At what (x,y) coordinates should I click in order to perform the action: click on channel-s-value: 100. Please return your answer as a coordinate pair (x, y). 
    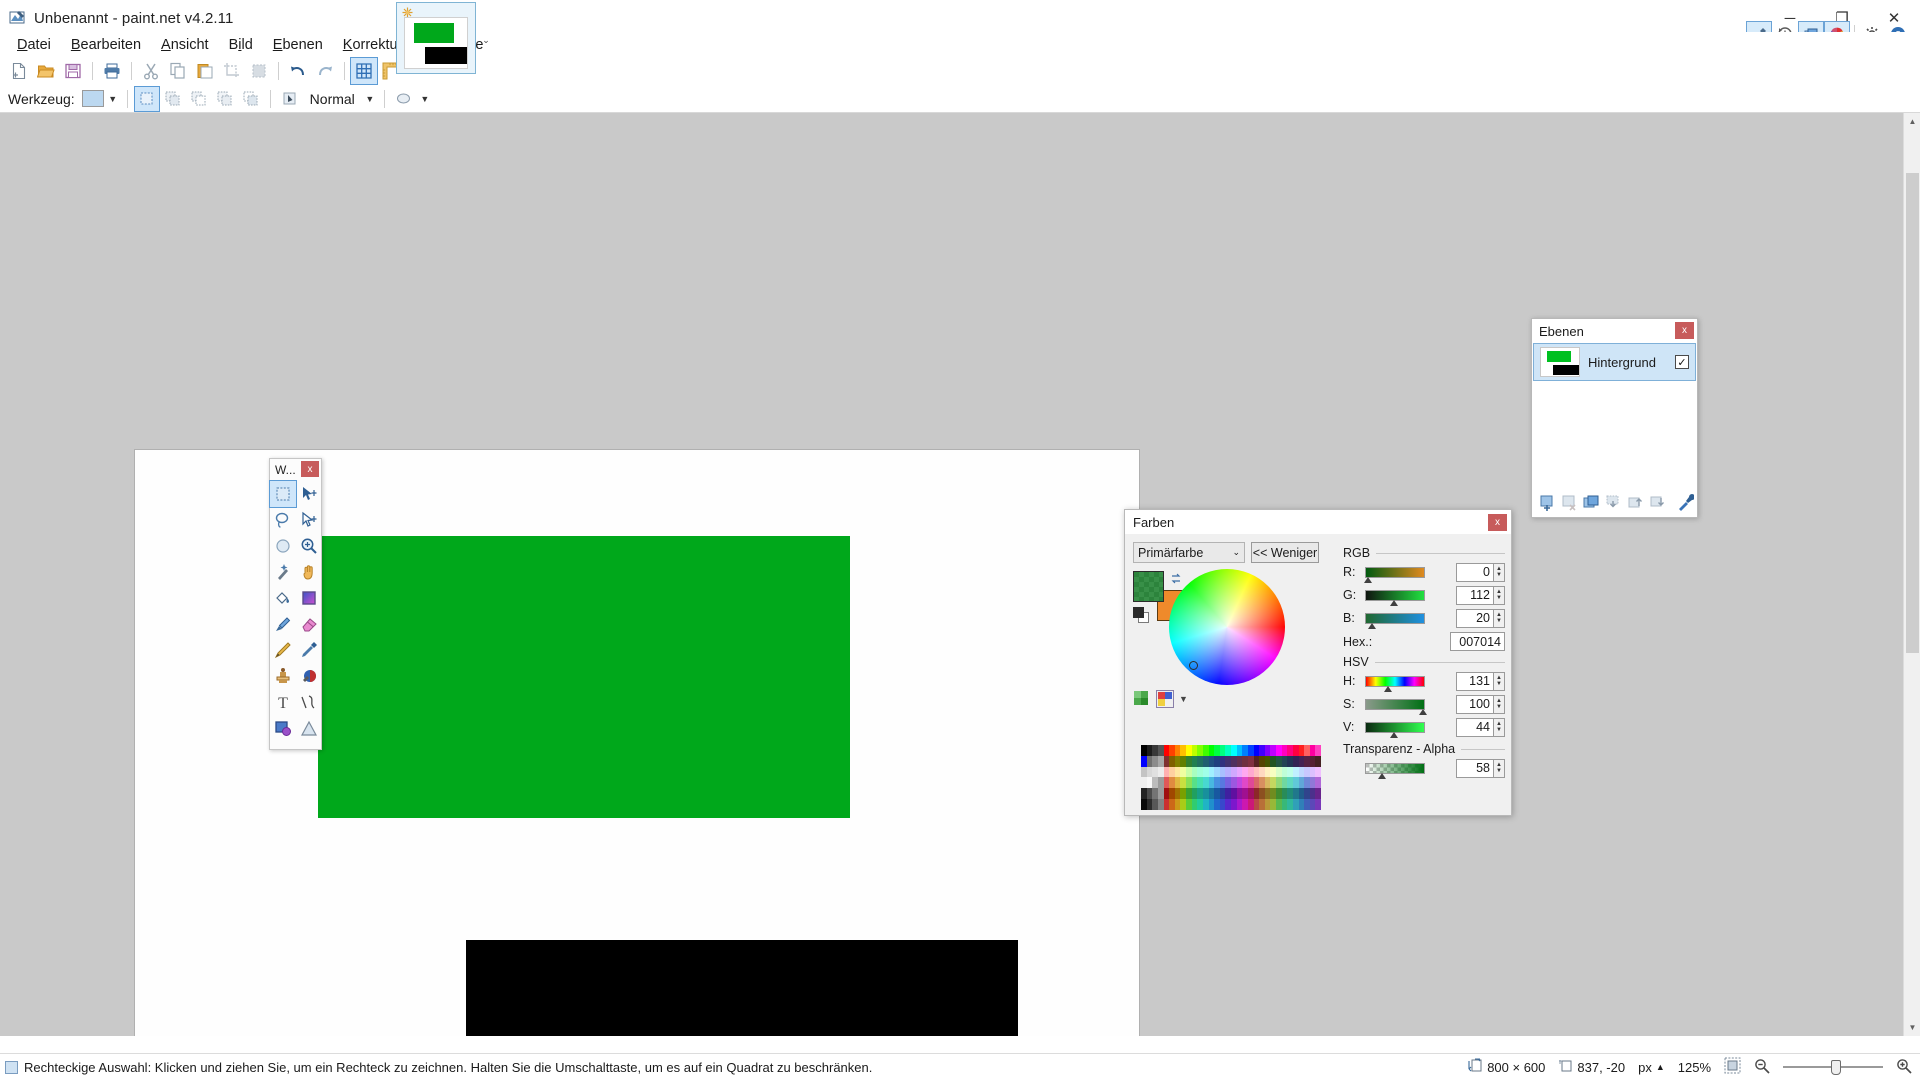
    Looking at the image, I should click on (1475, 704).